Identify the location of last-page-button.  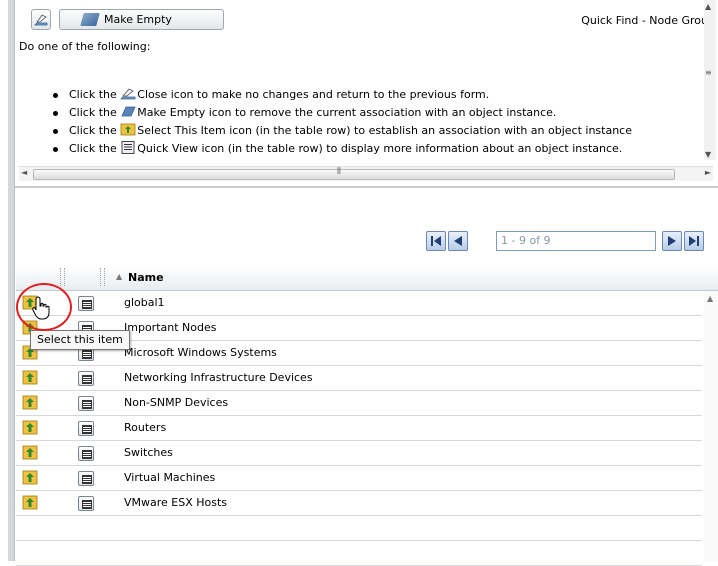
(694, 241).